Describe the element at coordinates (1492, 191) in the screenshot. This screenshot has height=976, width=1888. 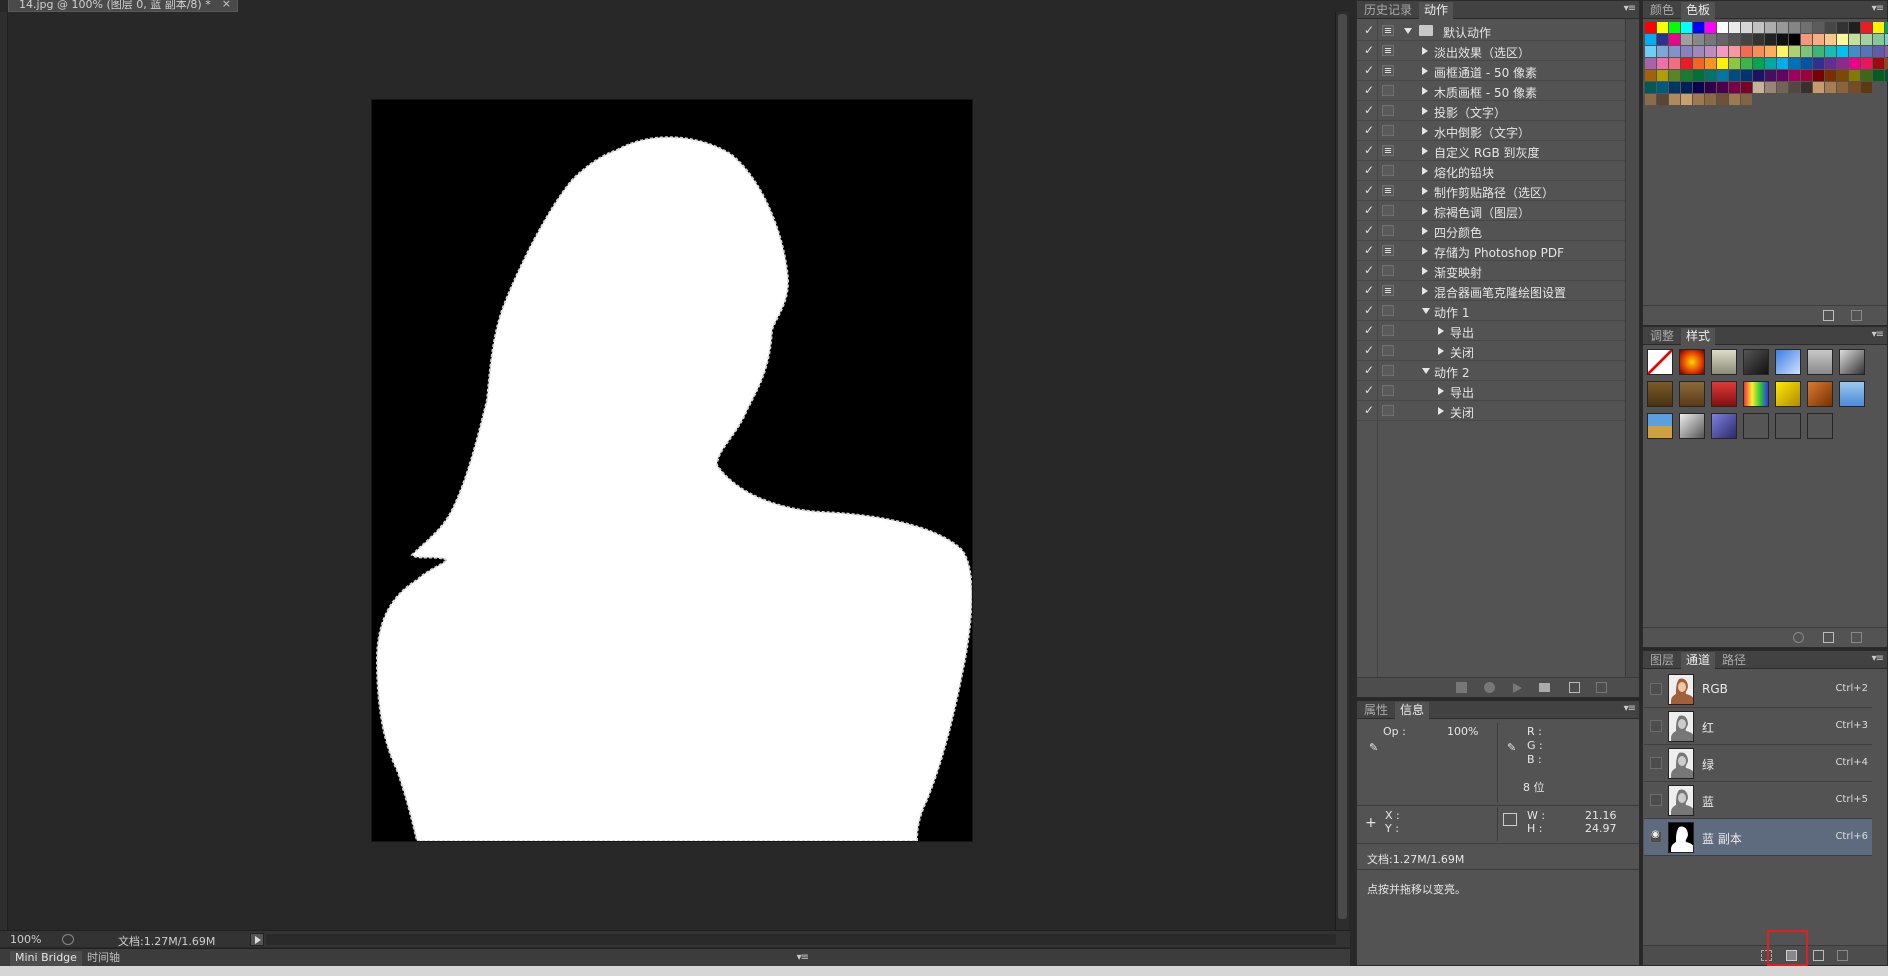
I see `action-row: ✓ 制作剪贴路径（选区）` at that location.